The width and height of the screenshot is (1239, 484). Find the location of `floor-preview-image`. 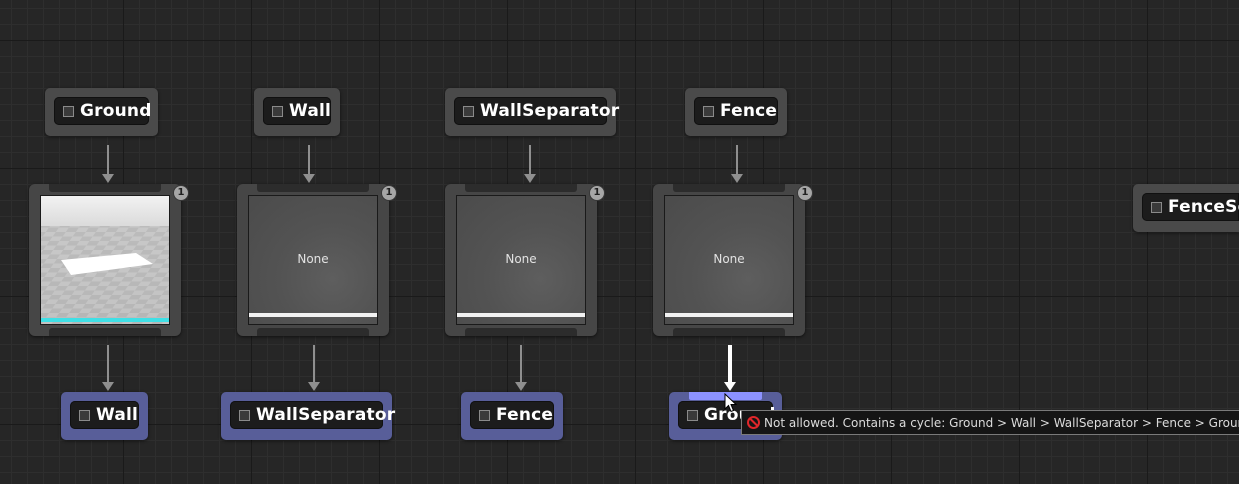

floor-preview-image is located at coordinates (105, 260).